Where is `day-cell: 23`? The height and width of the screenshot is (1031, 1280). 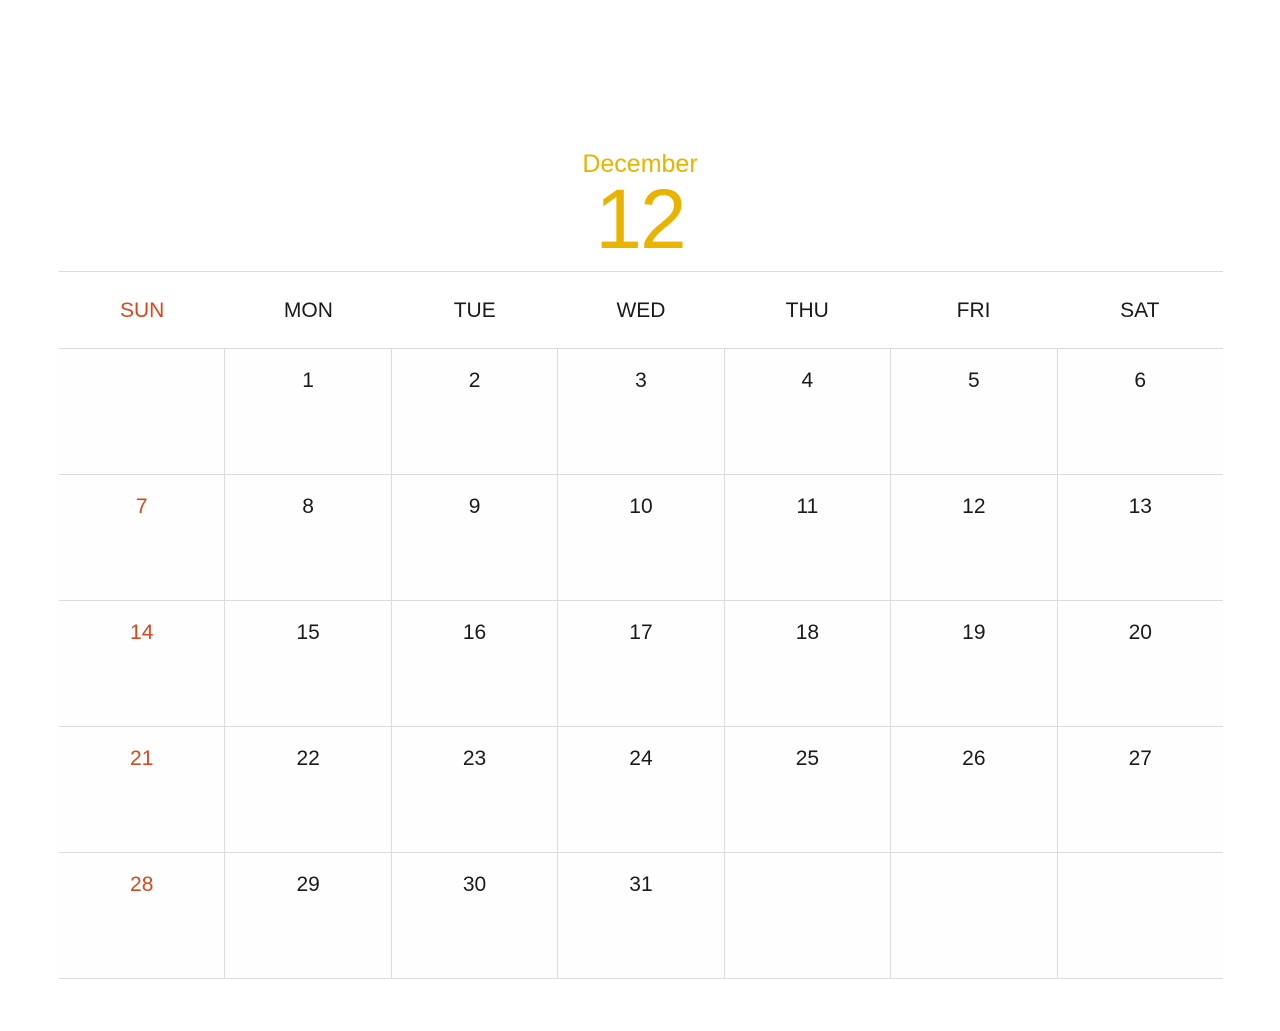 day-cell: 23 is located at coordinates (474, 789).